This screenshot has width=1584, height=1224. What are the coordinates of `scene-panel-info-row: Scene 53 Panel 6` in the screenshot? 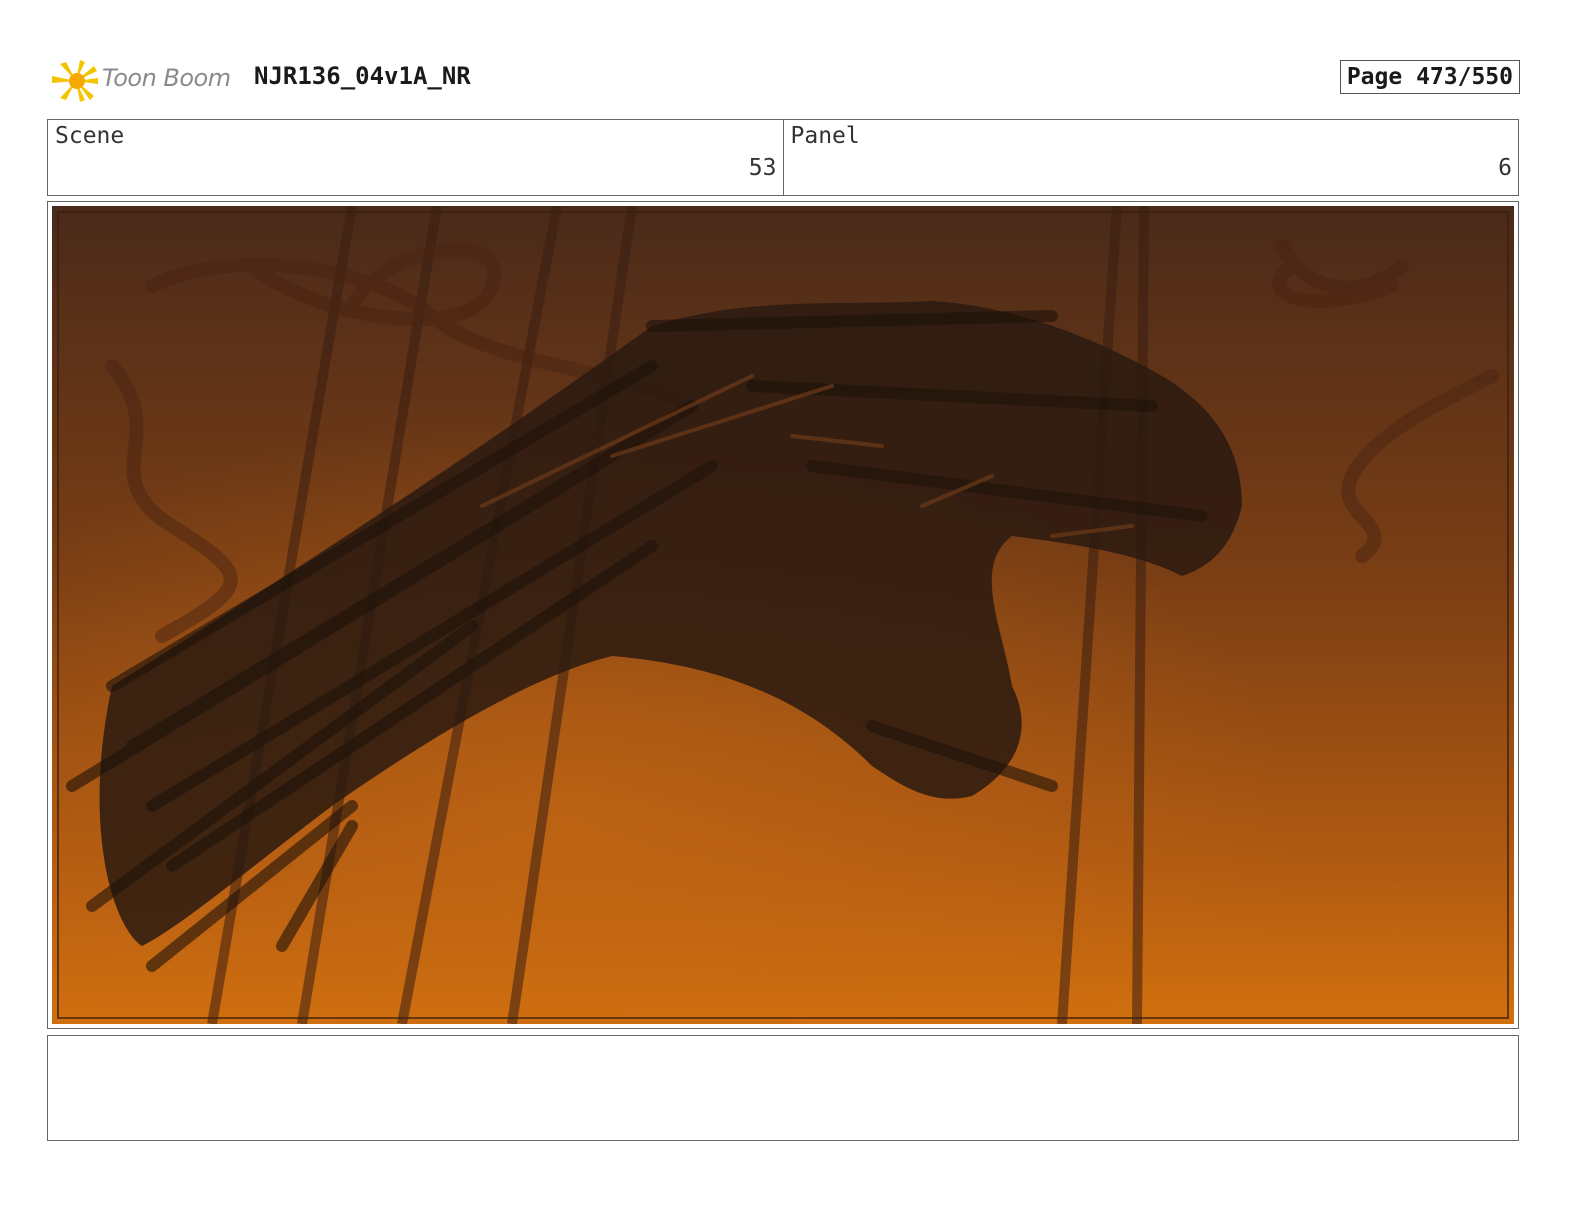 It's located at (783, 157).